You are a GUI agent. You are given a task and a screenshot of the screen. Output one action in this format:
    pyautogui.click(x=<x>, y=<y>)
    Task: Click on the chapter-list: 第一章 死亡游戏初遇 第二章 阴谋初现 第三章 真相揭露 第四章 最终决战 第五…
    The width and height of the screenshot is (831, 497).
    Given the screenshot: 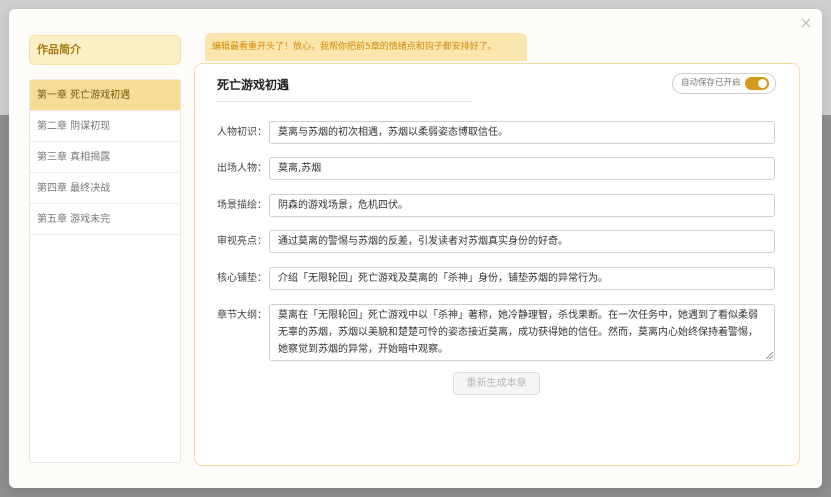 What is the action you would take?
    pyautogui.click(x=105, y=271)
    